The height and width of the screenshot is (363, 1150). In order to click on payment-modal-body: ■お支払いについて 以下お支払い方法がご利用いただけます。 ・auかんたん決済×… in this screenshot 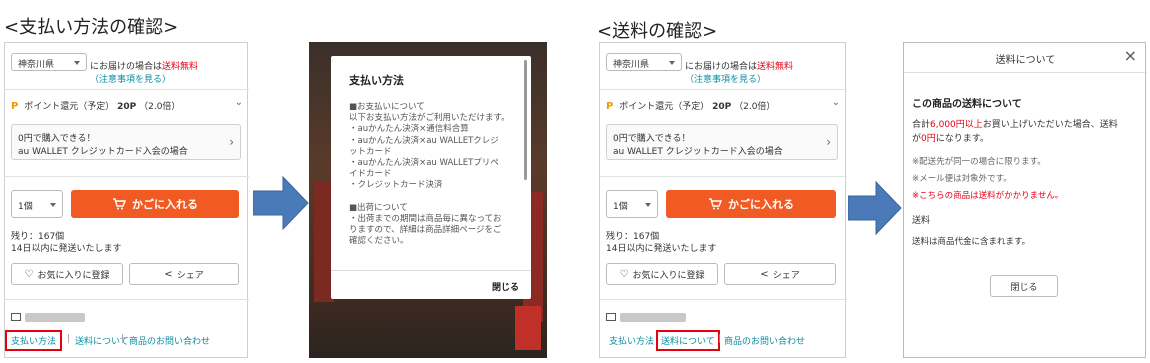, I will do `click(429, 174)`.